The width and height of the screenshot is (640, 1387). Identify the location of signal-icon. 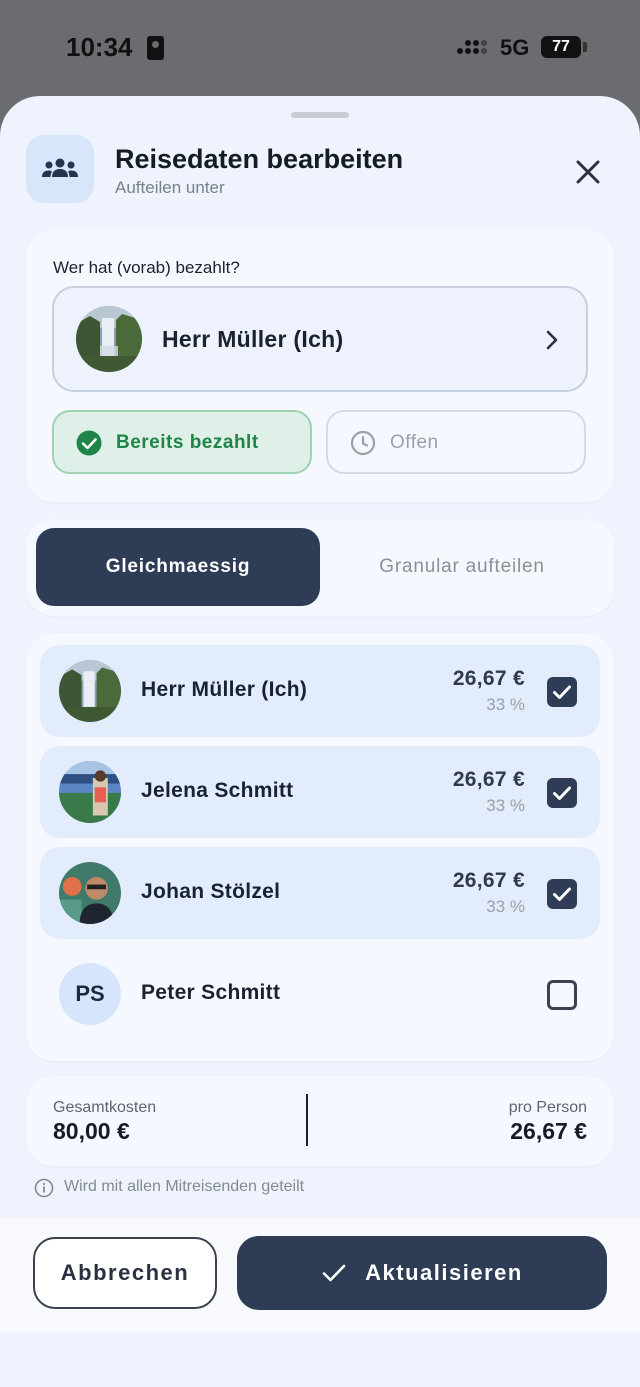
(474, 48).